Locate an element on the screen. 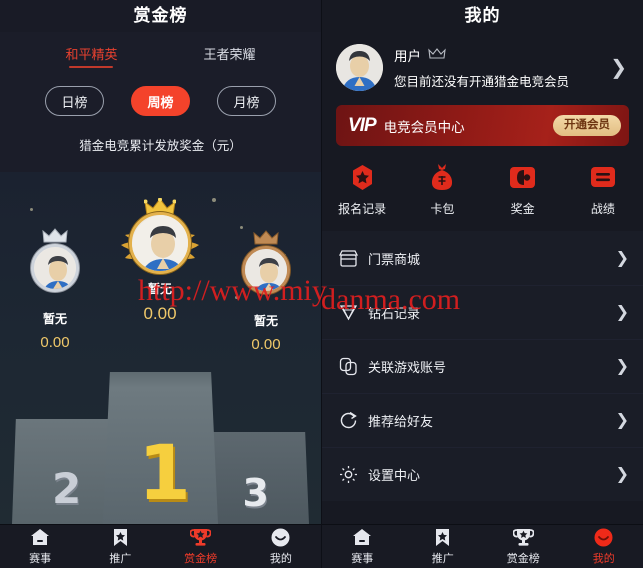  podium-blocks: 2 3 1 is located at coordinates (160, 448).